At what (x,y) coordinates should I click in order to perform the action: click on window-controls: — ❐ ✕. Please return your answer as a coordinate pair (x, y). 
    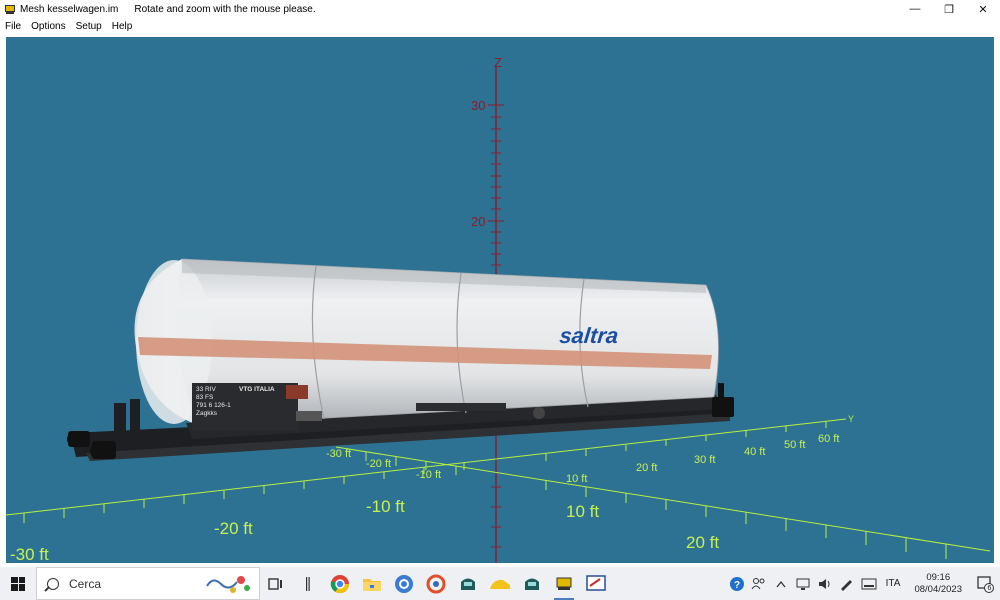
    Looking at the image, I should click on (949, 9).